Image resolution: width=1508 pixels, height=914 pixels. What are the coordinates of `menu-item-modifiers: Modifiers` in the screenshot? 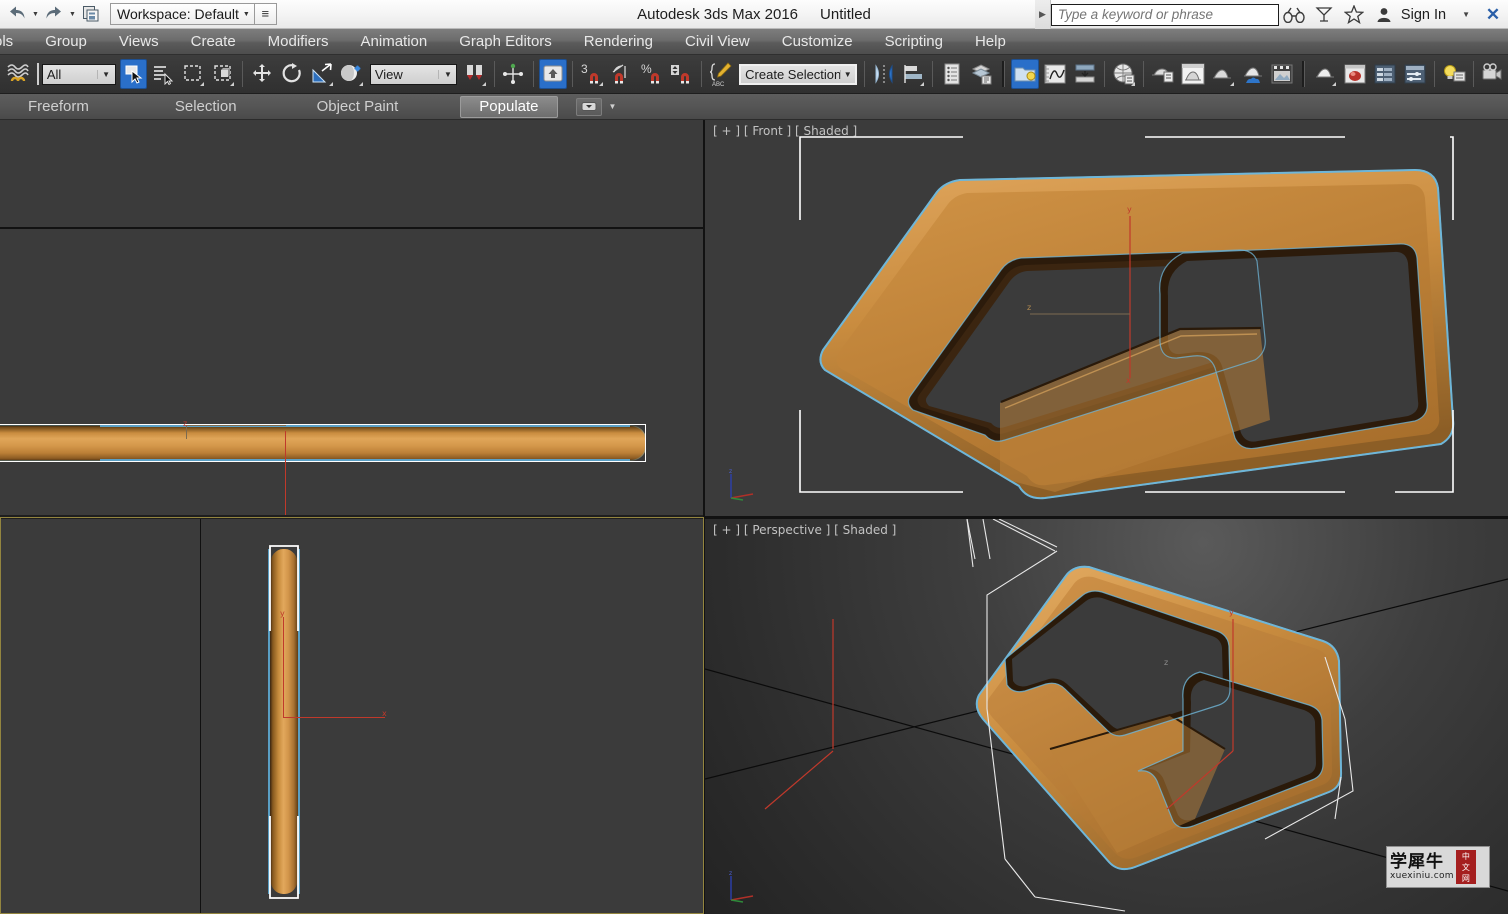 It's located at (298, 41).